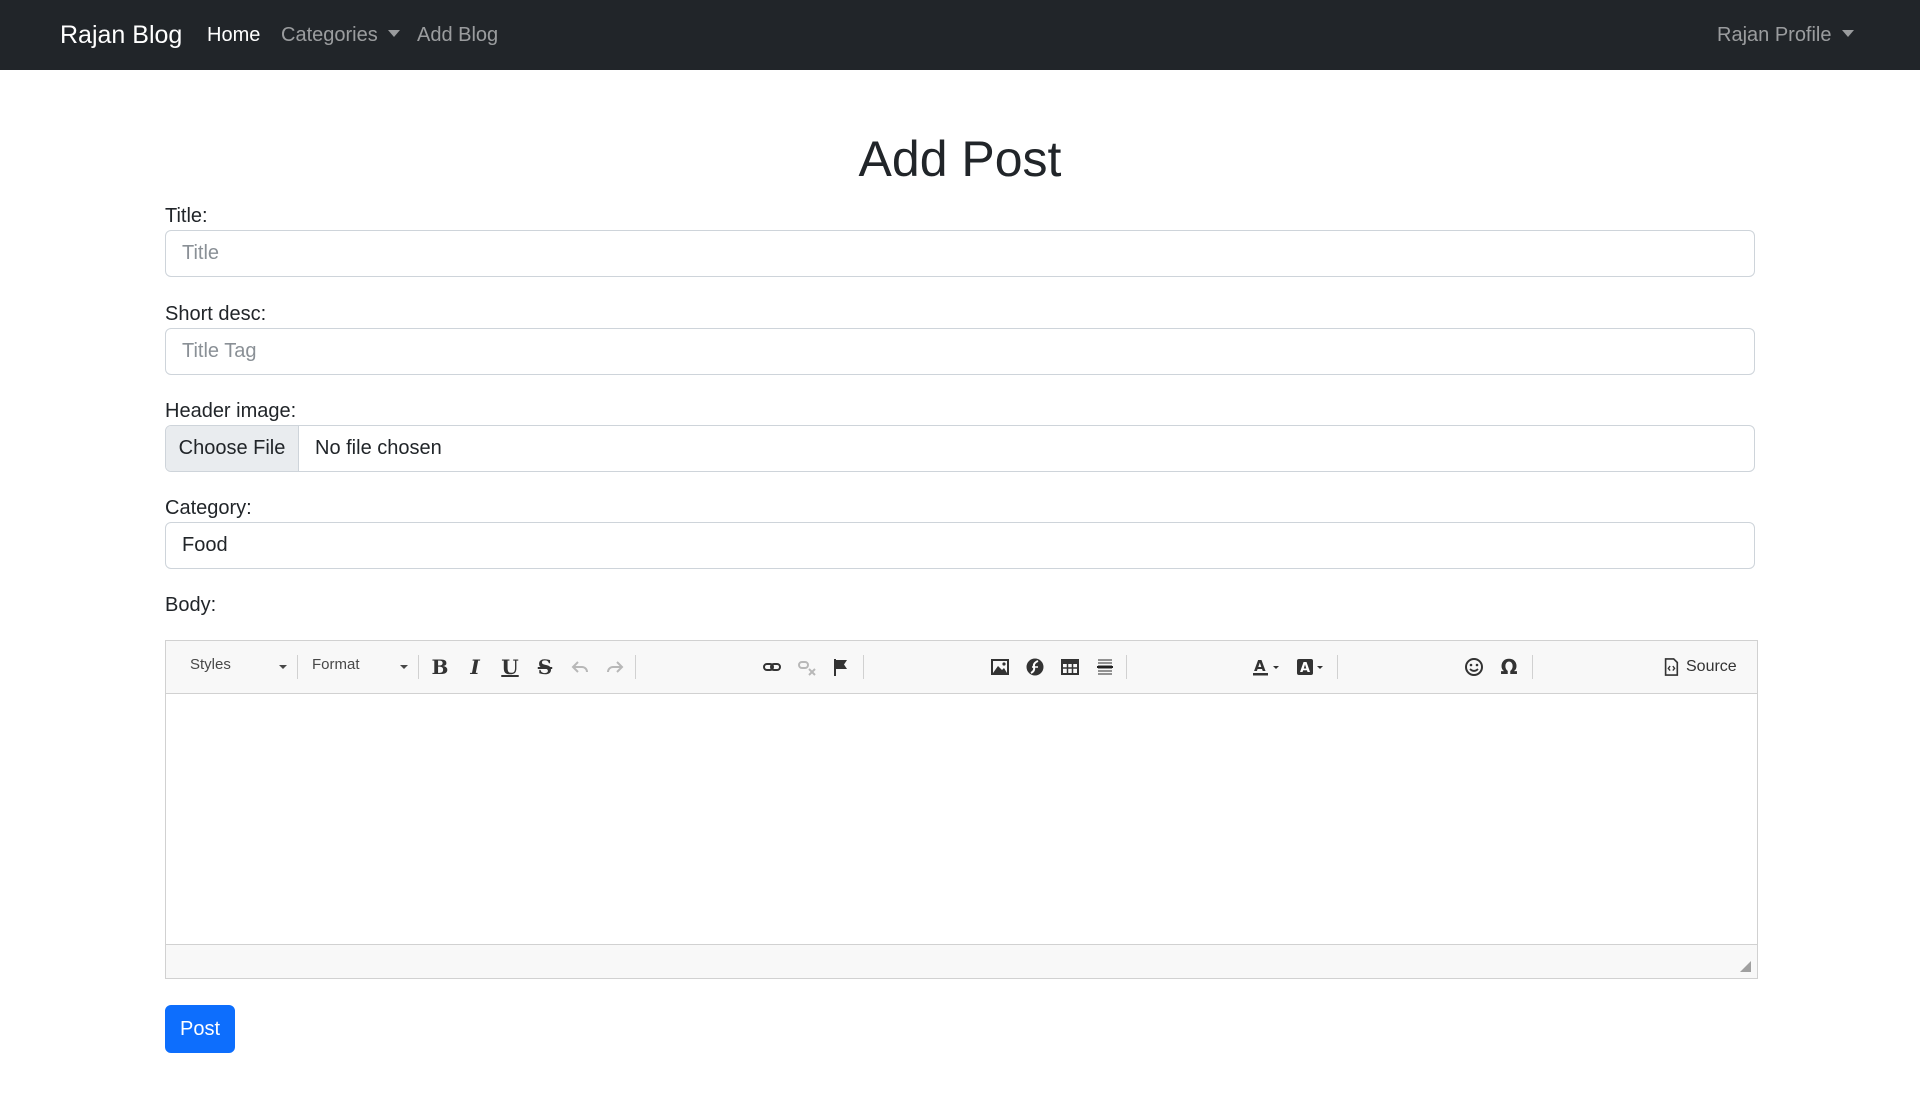 Image resolution: width=1920 pixels, height=1113 pixels. Describe the element at coordinates (378, 448) in the screenshot. I see `file-status: No file chosen` at that location.